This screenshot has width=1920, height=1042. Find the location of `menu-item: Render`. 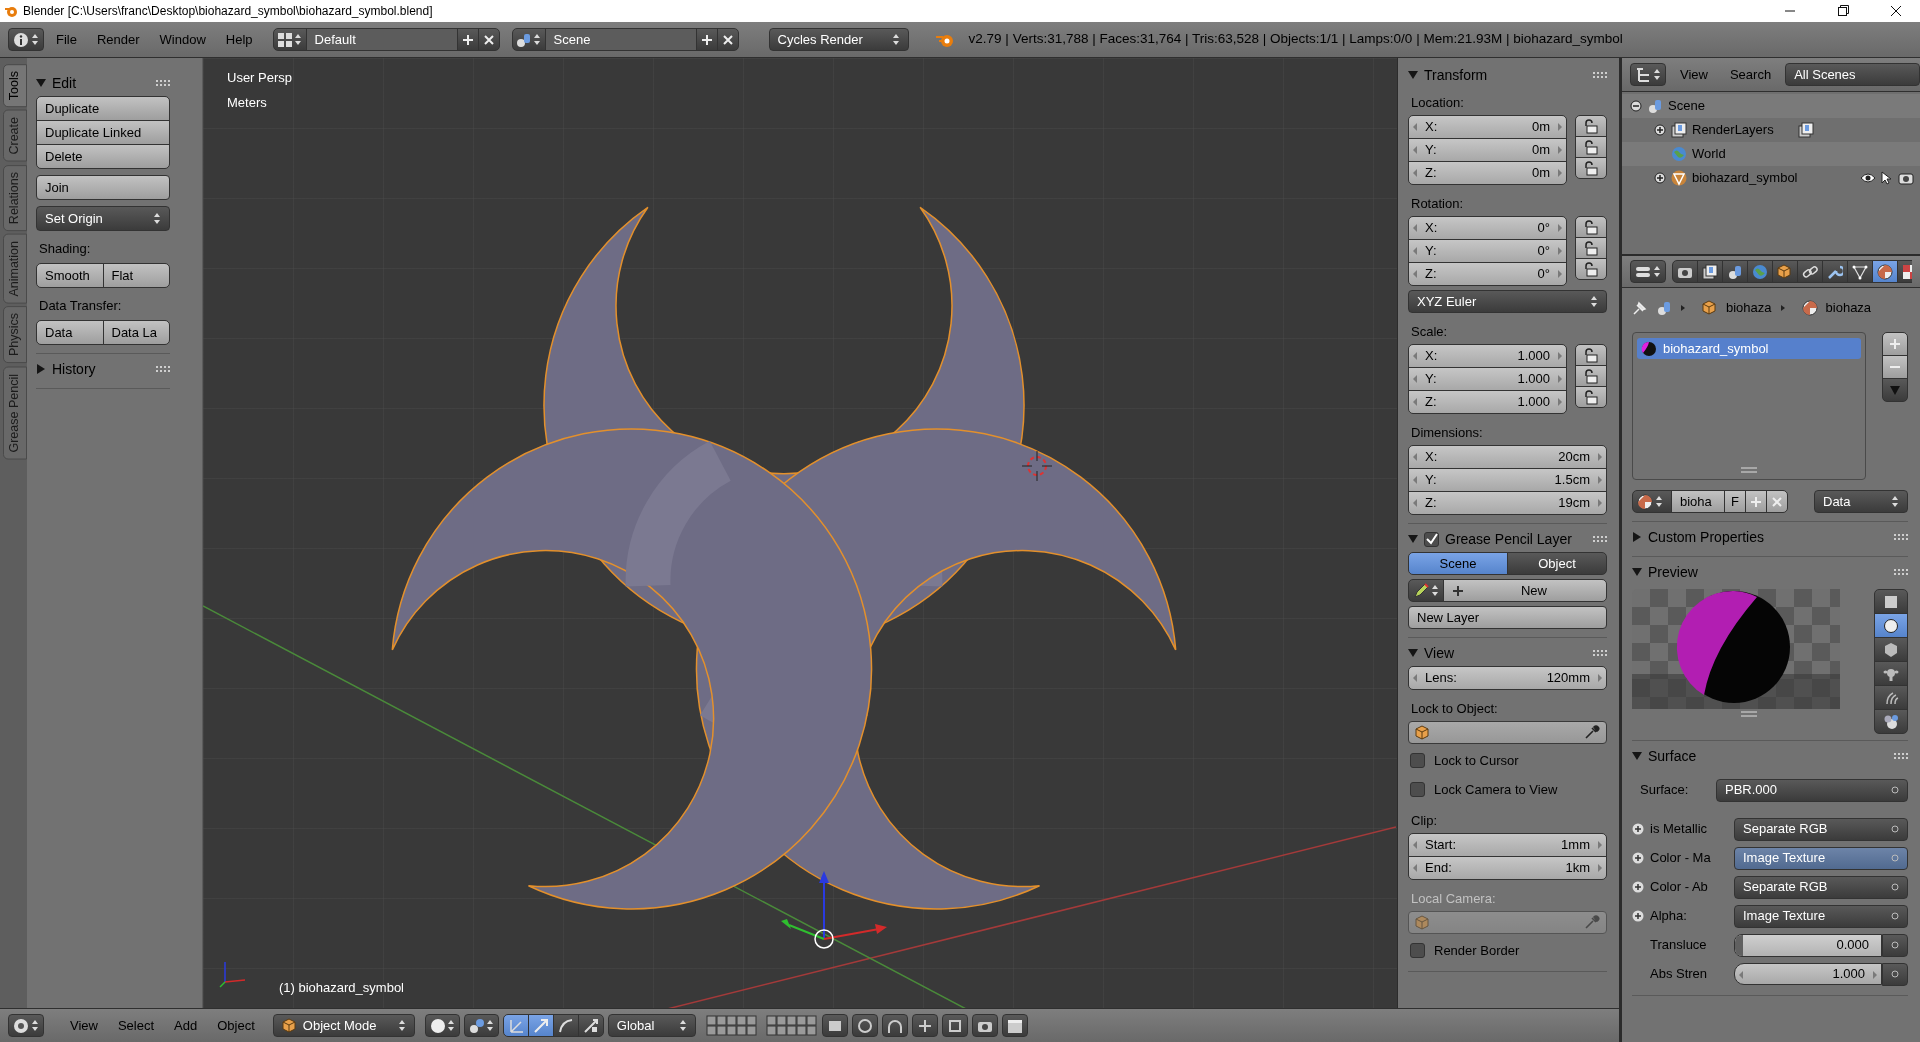

menu-item: Render is located at coordinates (118, 39).